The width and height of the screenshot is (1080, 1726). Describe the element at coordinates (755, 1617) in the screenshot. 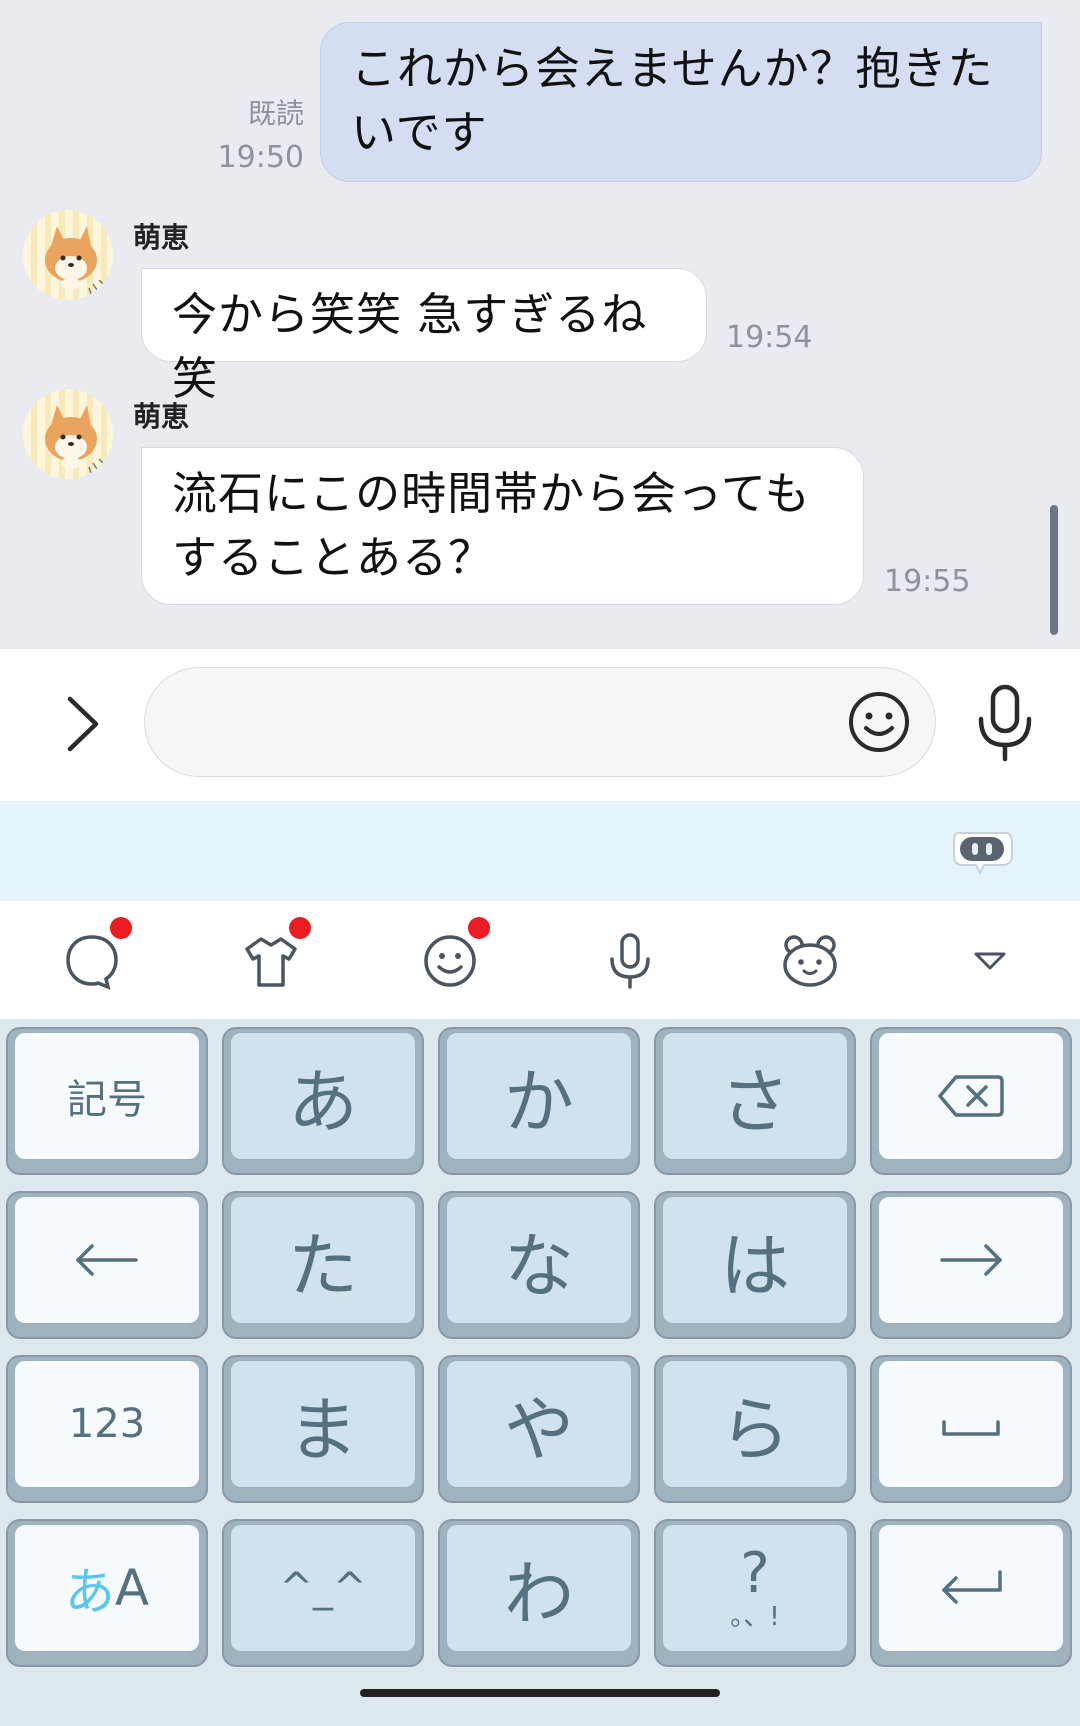

I see `key-sub-label: 。、!` at that location.